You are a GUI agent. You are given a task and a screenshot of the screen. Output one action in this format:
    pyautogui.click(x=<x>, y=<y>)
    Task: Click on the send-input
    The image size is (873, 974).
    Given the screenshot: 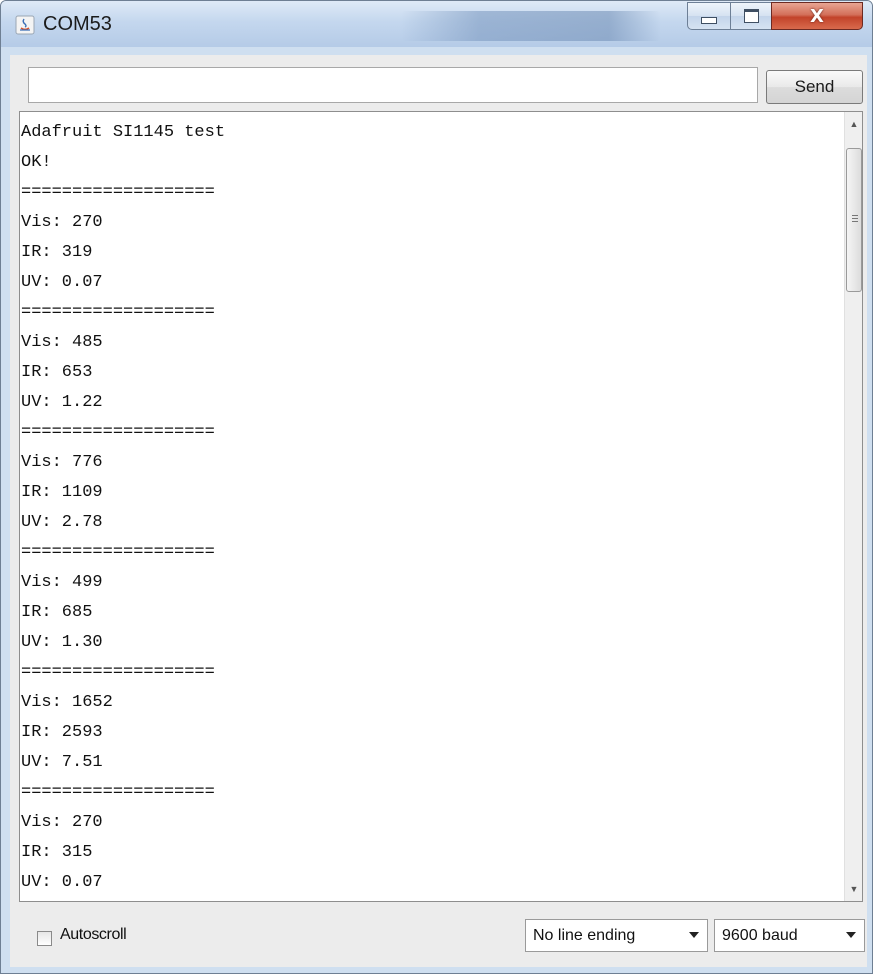 What is the action you would take?
    pyautogui.click(x=393, y=85)
    